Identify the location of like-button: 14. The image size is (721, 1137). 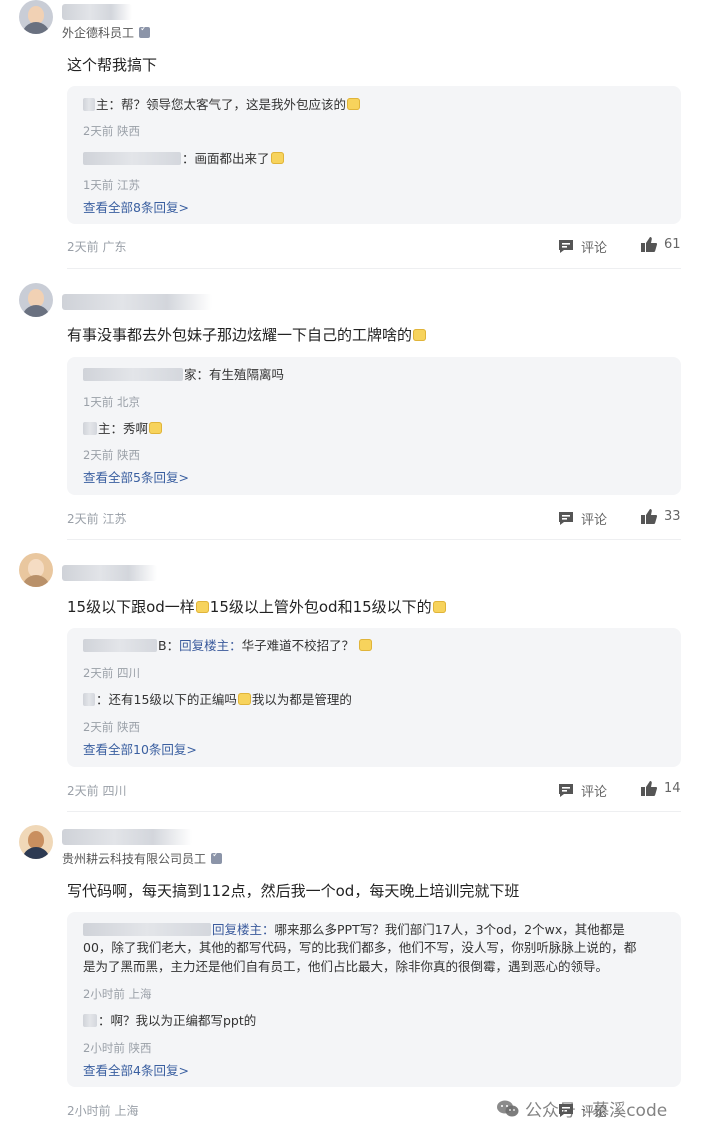
(661, 788).